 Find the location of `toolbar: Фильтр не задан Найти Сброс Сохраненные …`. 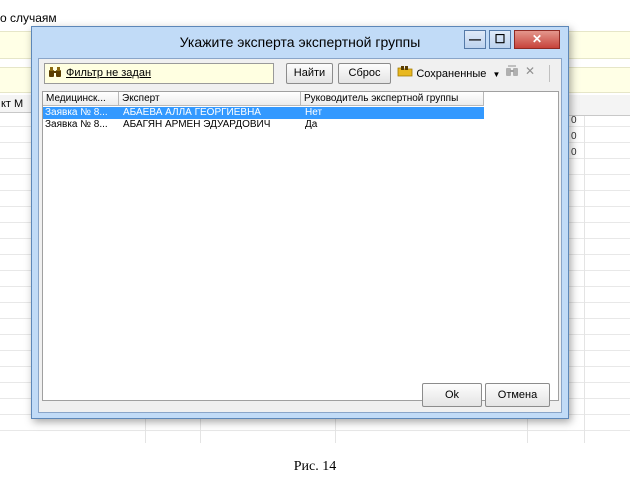

toolbar: Фильтр не задан Найти Сброс Сохраненные … is located at coordinates (300, 74).